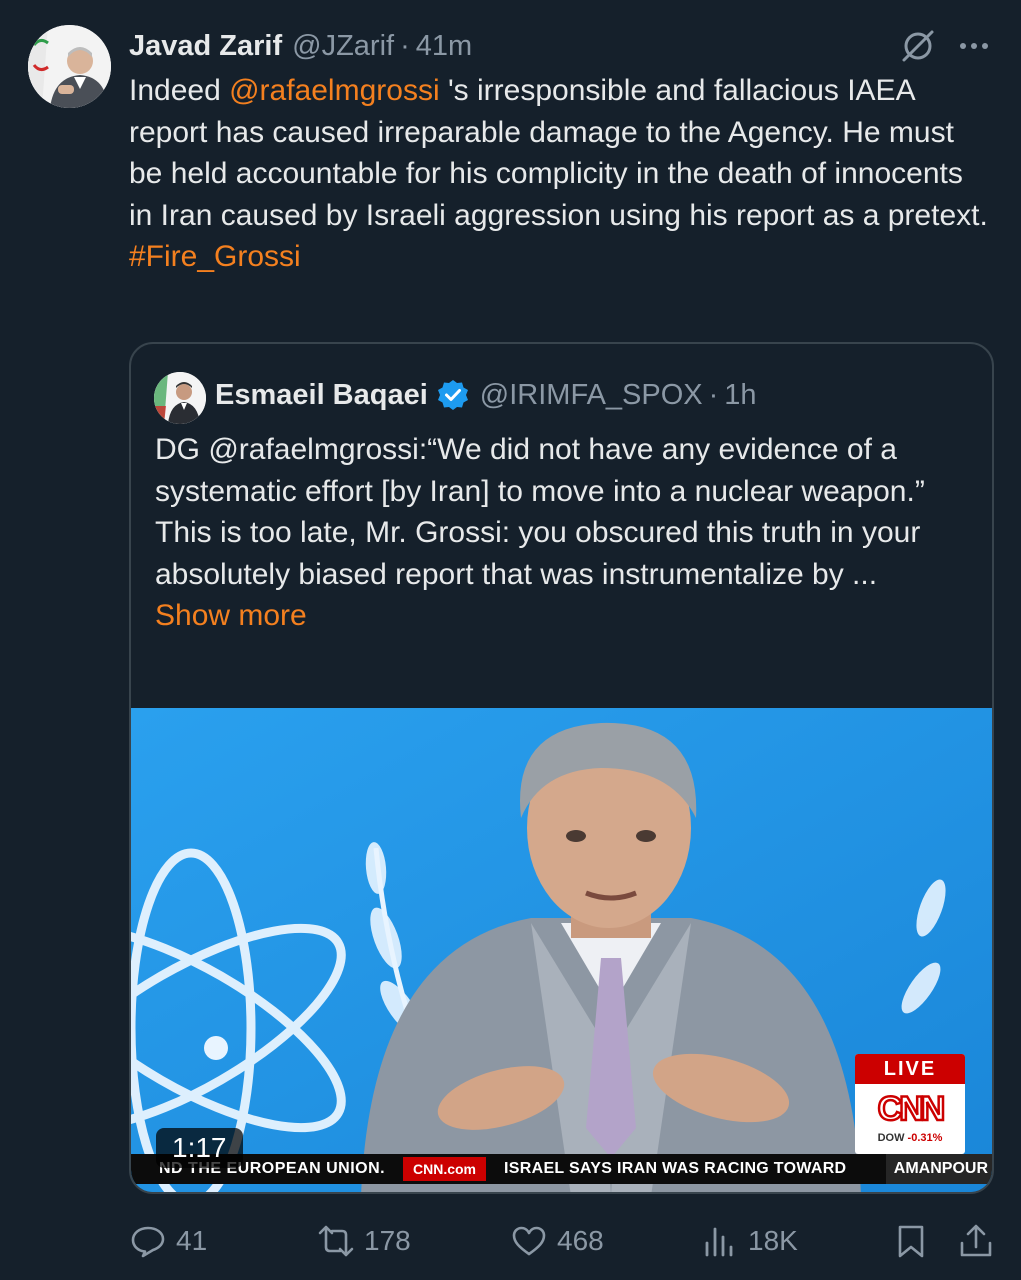  Describe the element at coordinates (192, 1240) in the screenshot. I see `reply-count: 41` at that location.